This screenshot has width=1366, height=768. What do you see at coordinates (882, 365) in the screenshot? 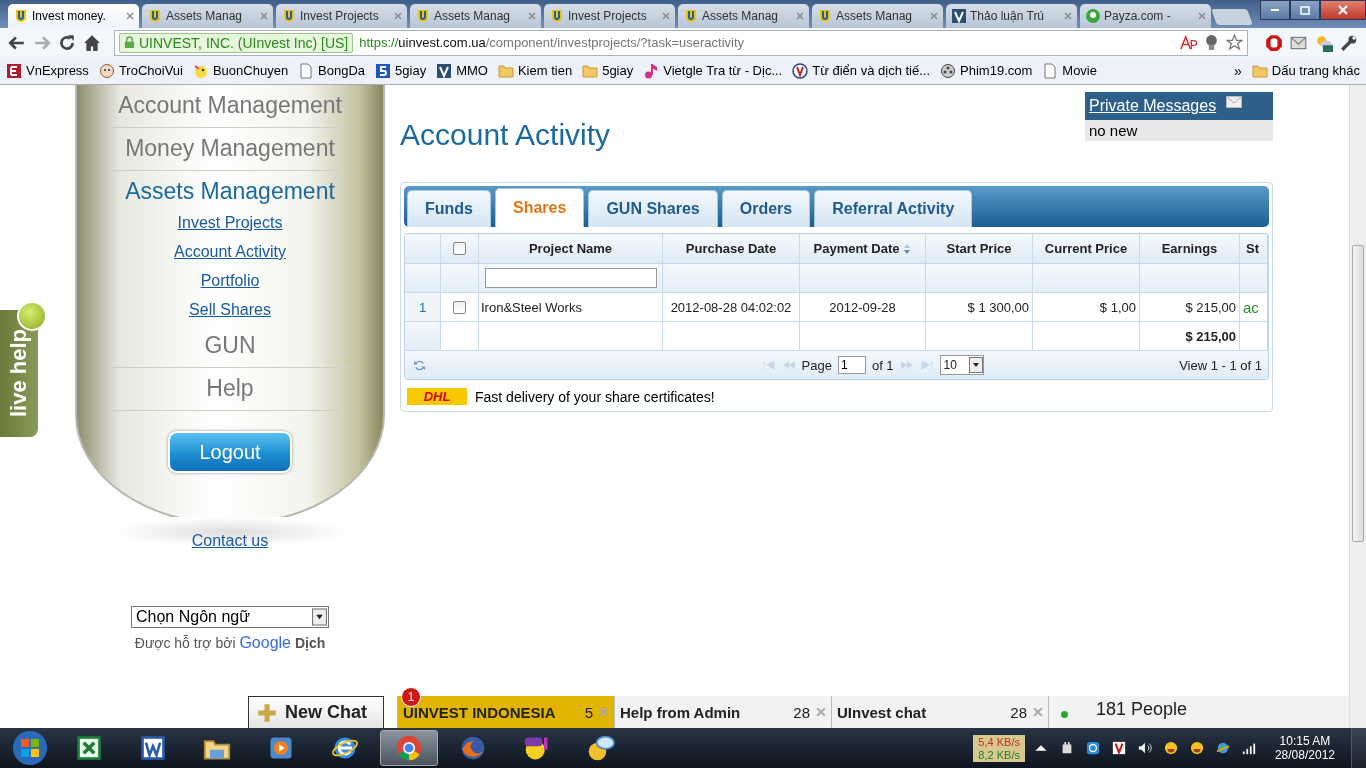
I see `page-count: of 1` at bounding box center [882, 365].